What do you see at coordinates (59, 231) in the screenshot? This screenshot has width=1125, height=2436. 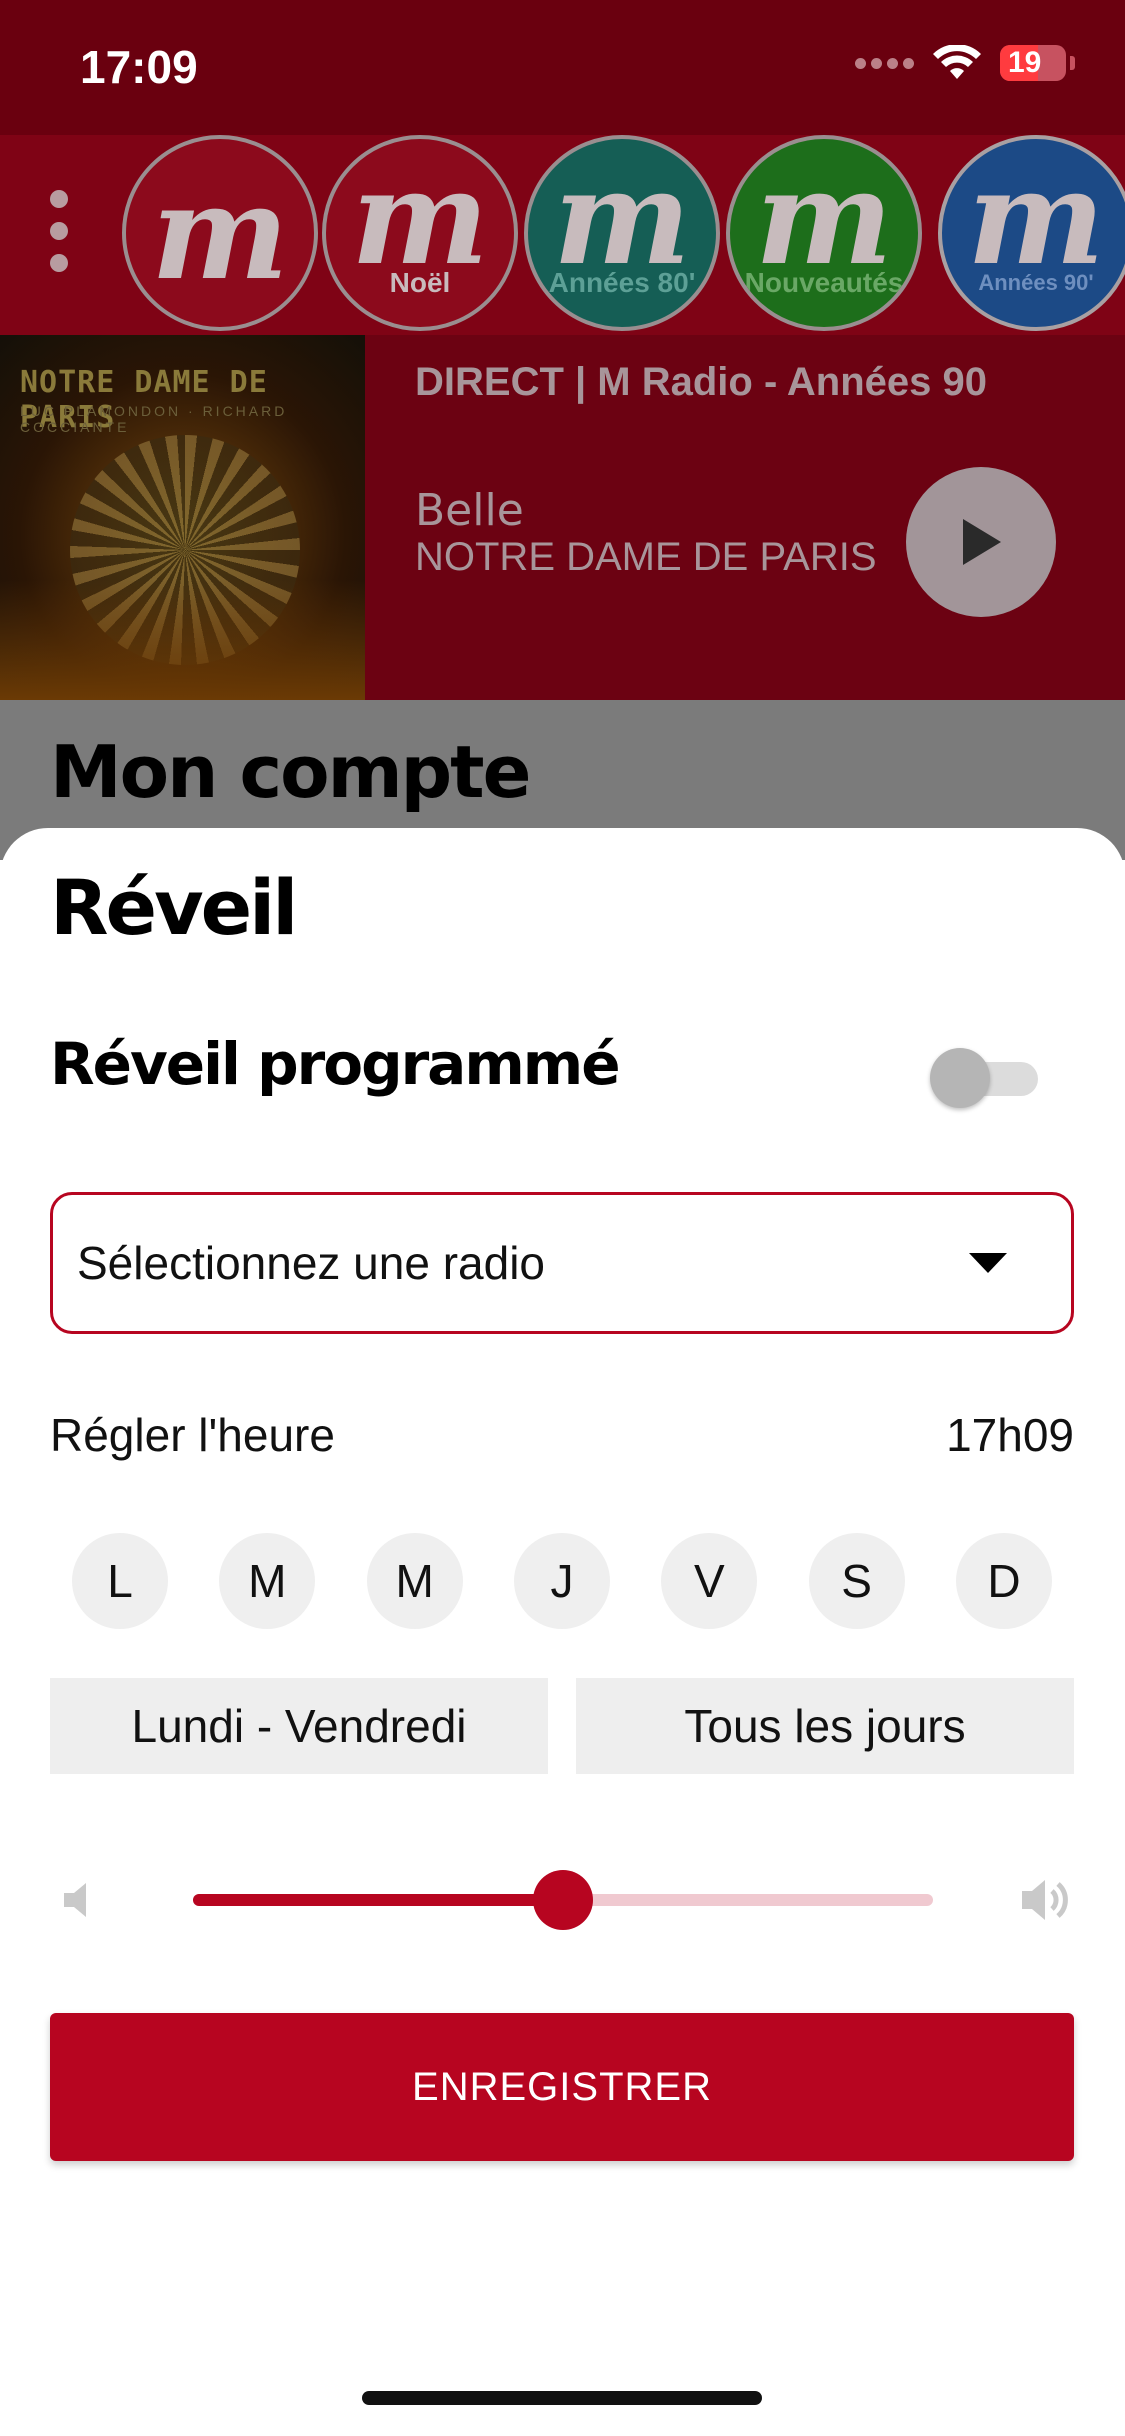 I see `more-vertical-icon` at bounding box center [59, 231].